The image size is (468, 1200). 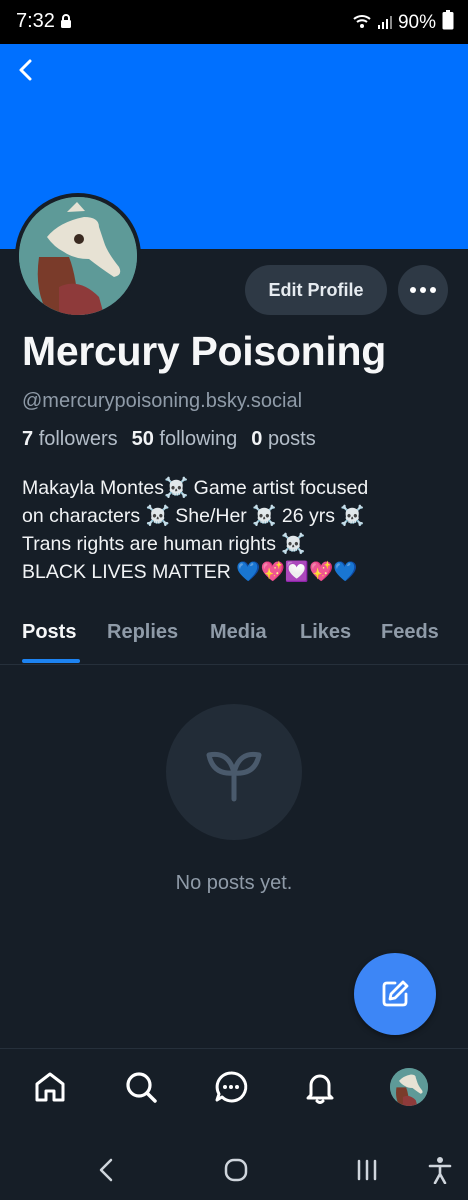 I want to click on status-time: 7:32, so click(x=35, y=21).